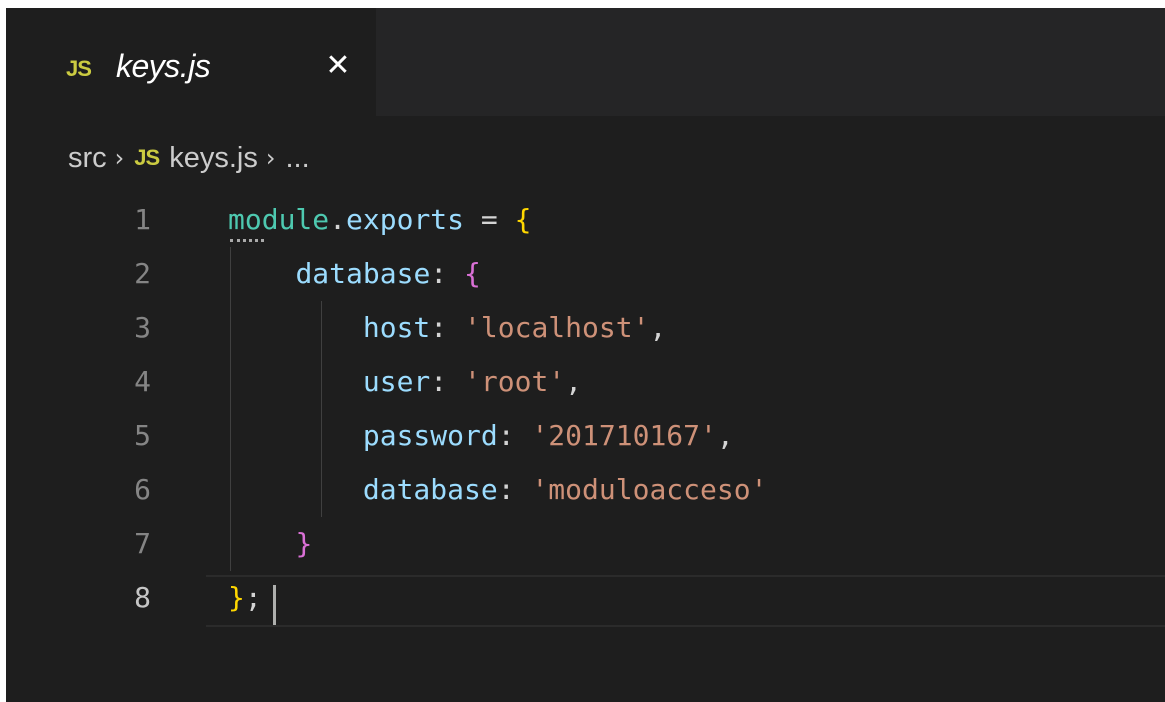 The image size is (1165, 702). Describe the element at coordinates (585, 382) in the screenshot. I see `code-line-4: 4 user: 'root',` at that location.